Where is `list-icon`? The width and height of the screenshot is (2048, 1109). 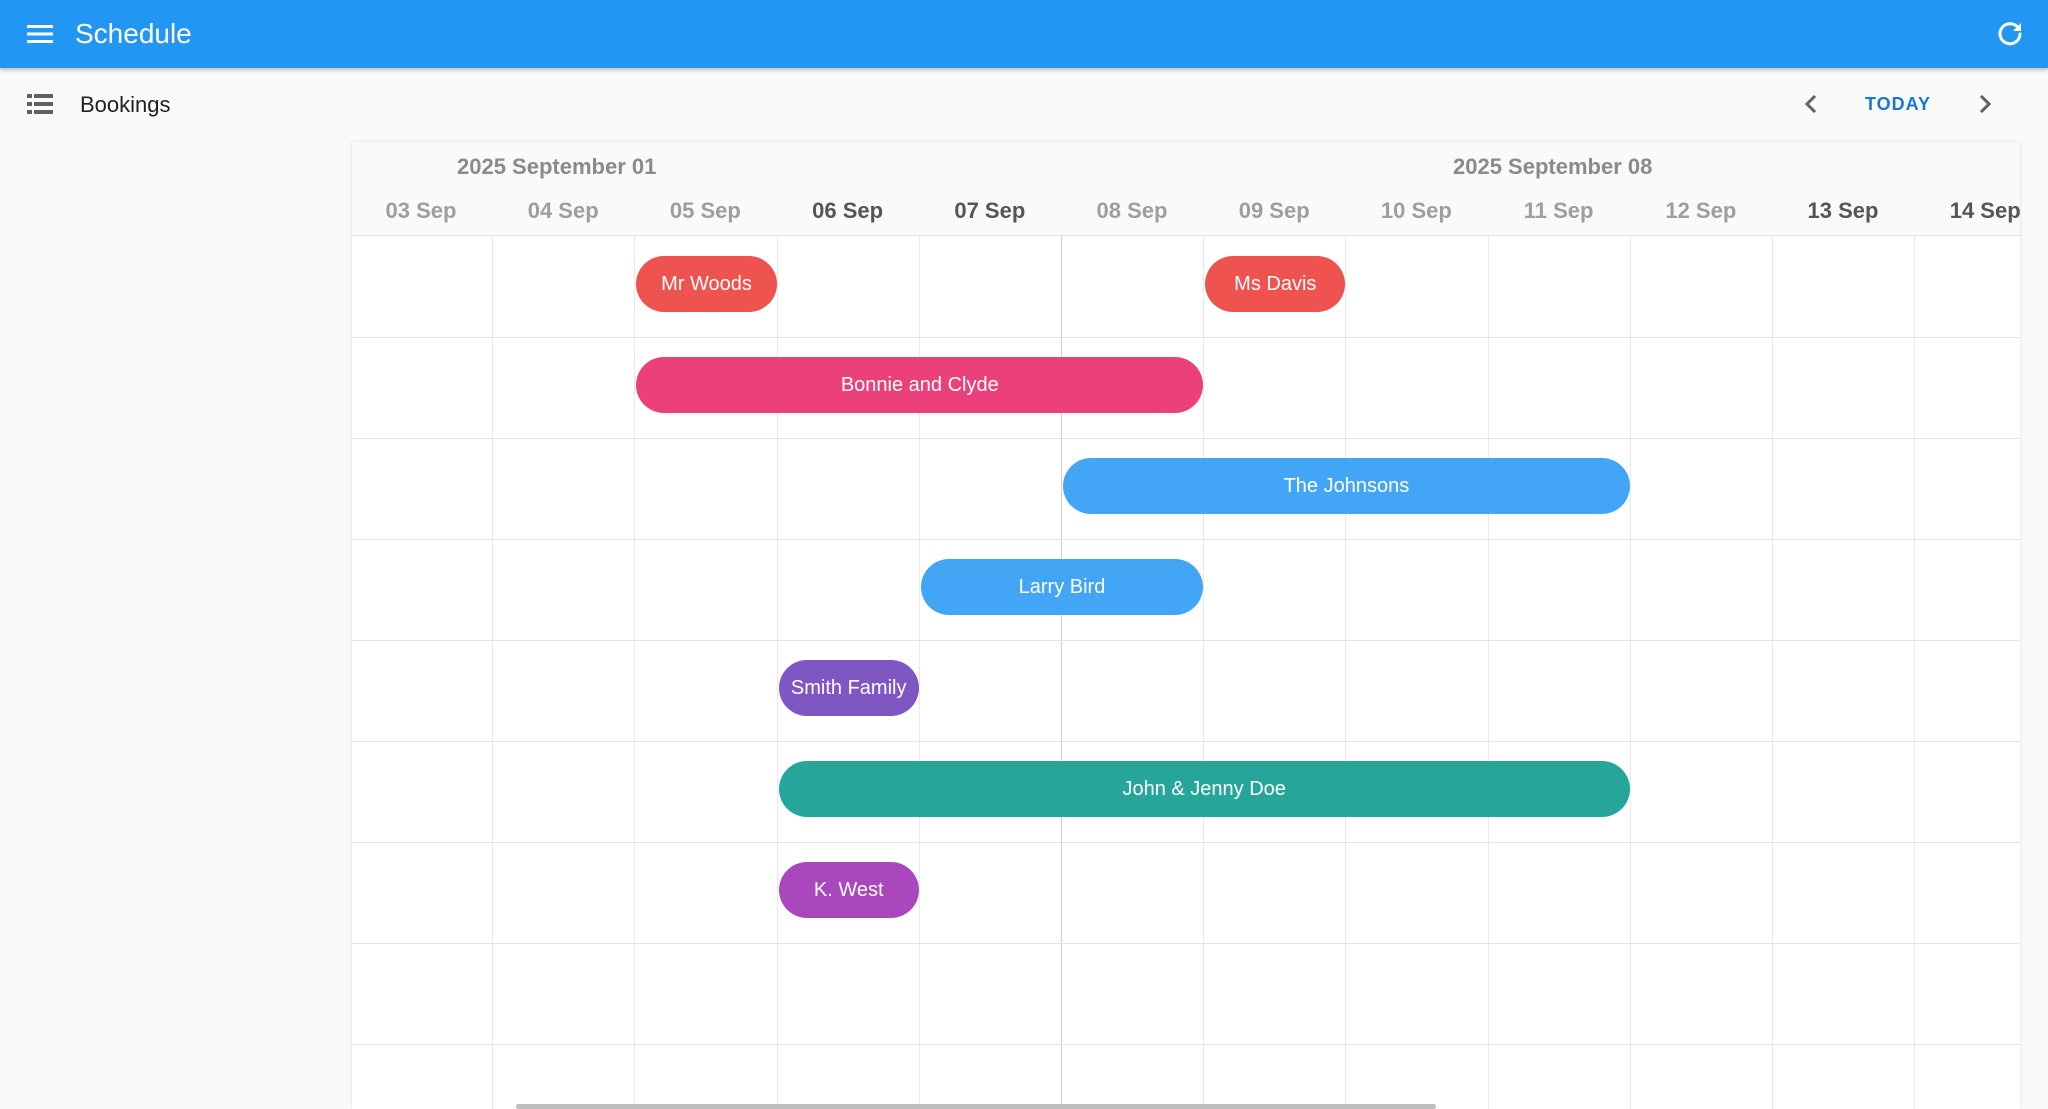 list-icon is located at coordinates (40, 104).